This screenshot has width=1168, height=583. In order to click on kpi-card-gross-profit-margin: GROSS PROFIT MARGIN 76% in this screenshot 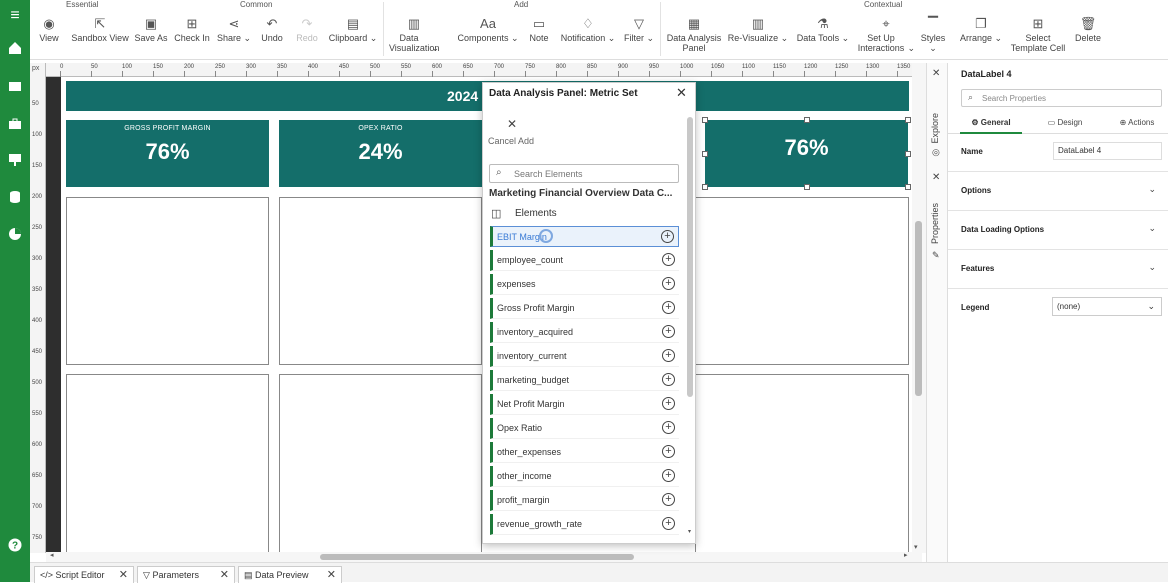, I will do `click(167, 153)`.